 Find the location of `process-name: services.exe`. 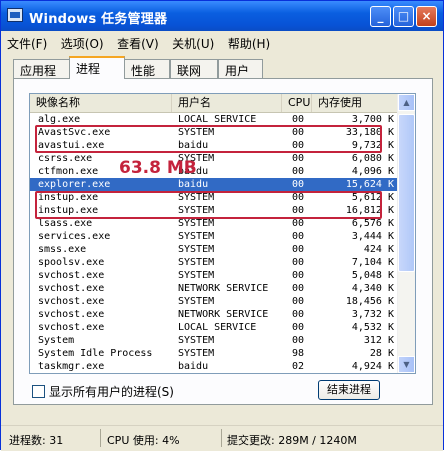

process-name: services.exe is located at coordinates (74, 236).